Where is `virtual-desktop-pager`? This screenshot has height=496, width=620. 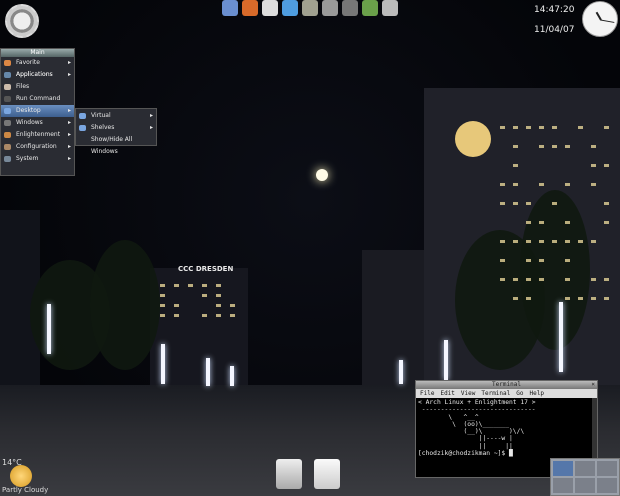 virtual-desktop-pager is located at coordinates (585, 477).